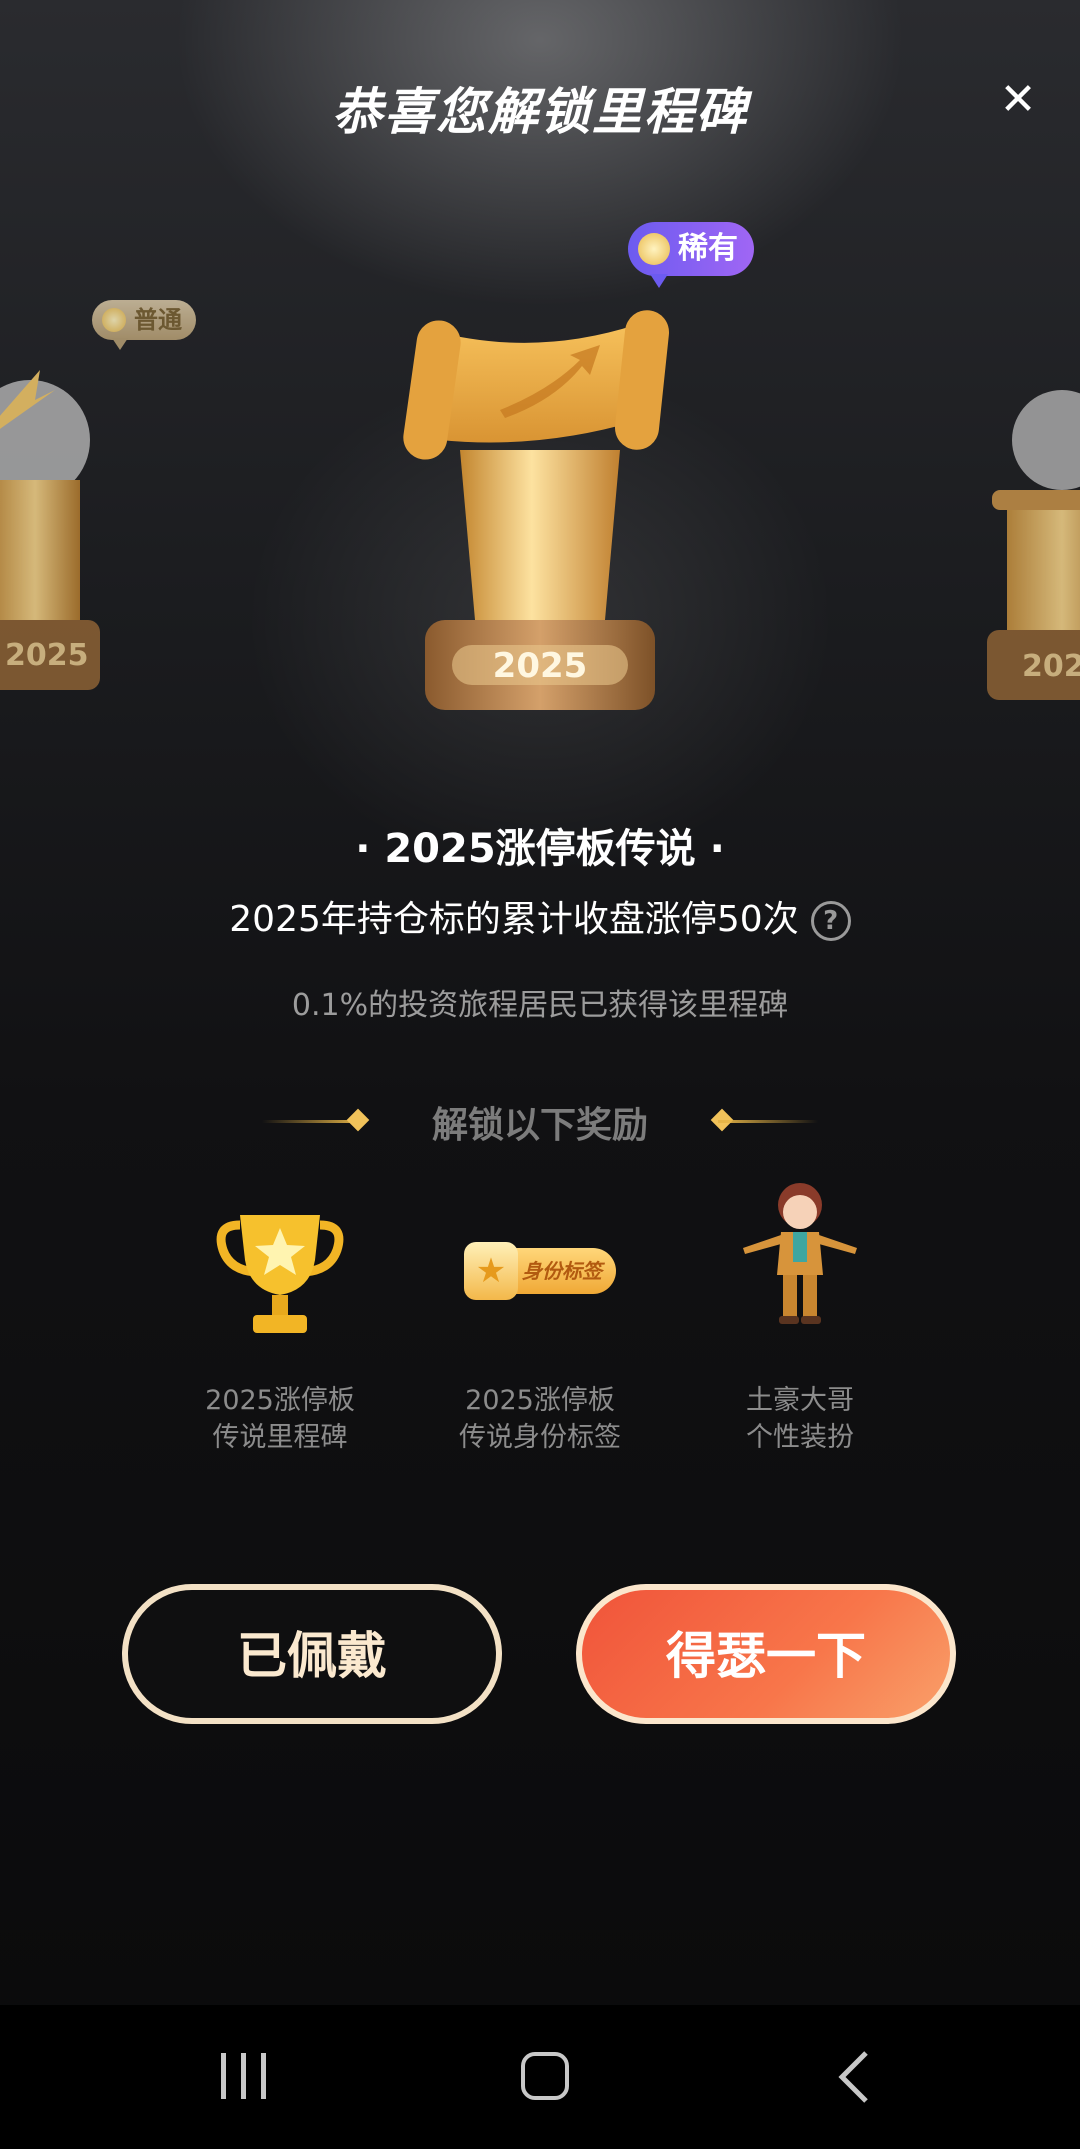  I want to click on milestone-trophy-image: 2025, so click(536, 510).